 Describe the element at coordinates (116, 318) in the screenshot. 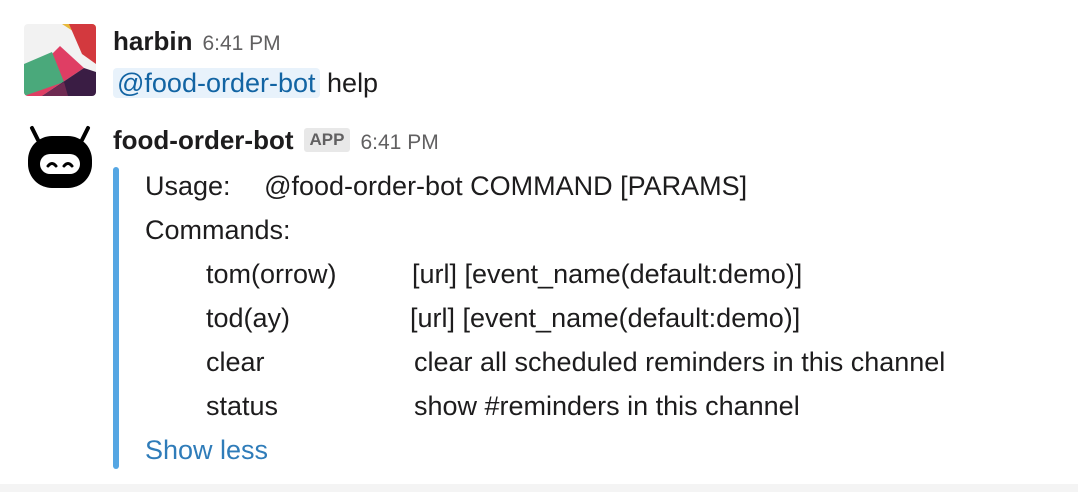

I see `attachment-color-bar` at that location.